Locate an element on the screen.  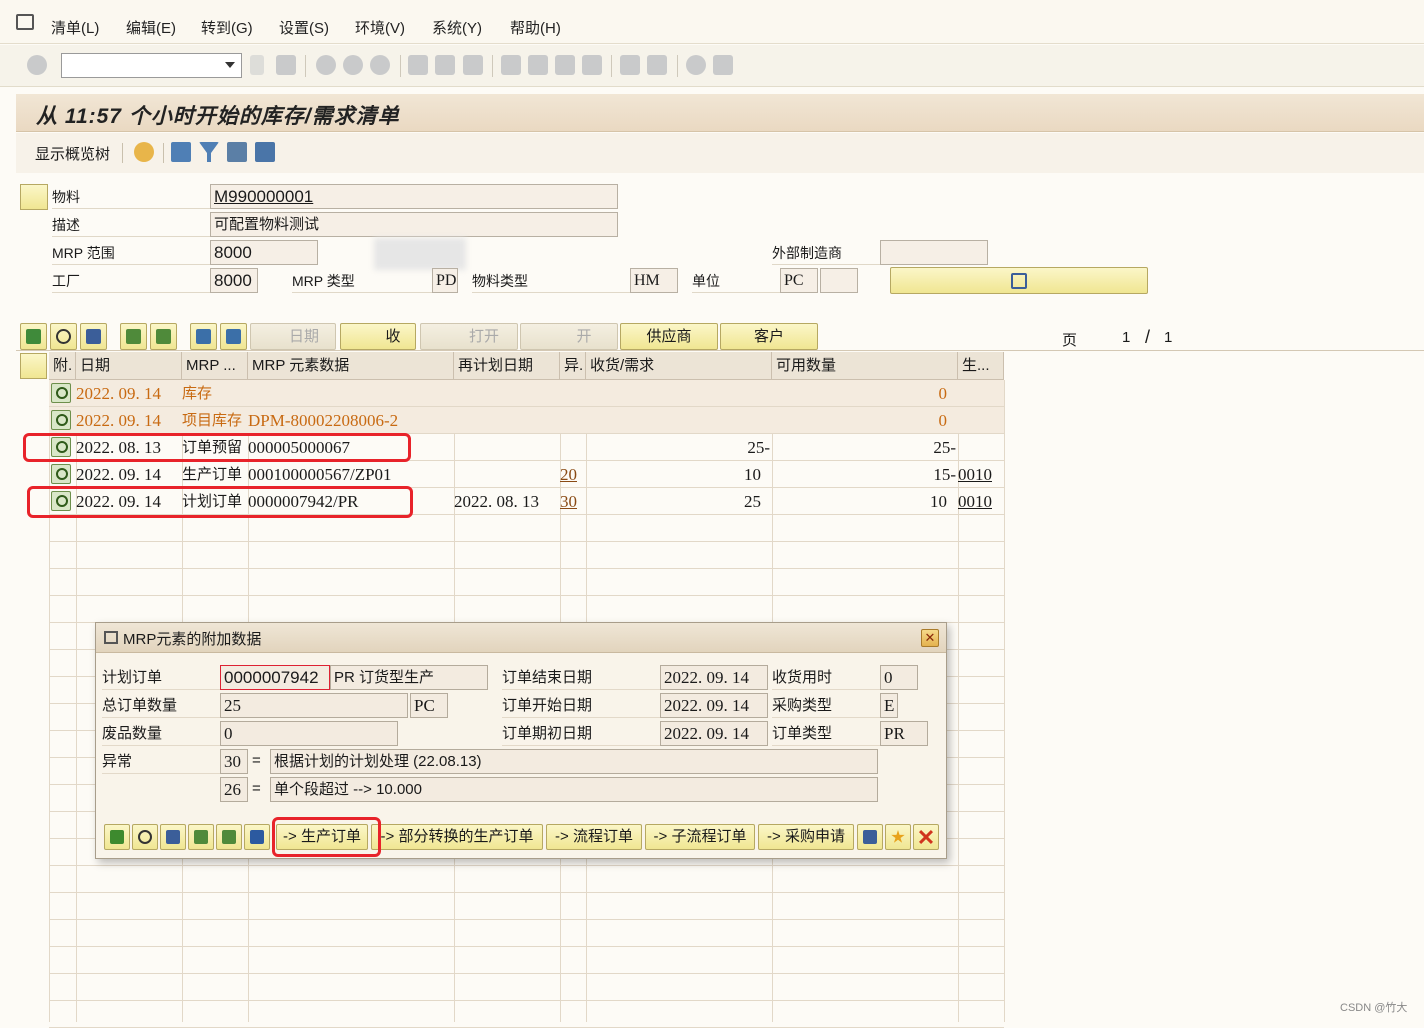
order-end-date-field: 2022. 09. 14 is located at coordinates (714, 677).